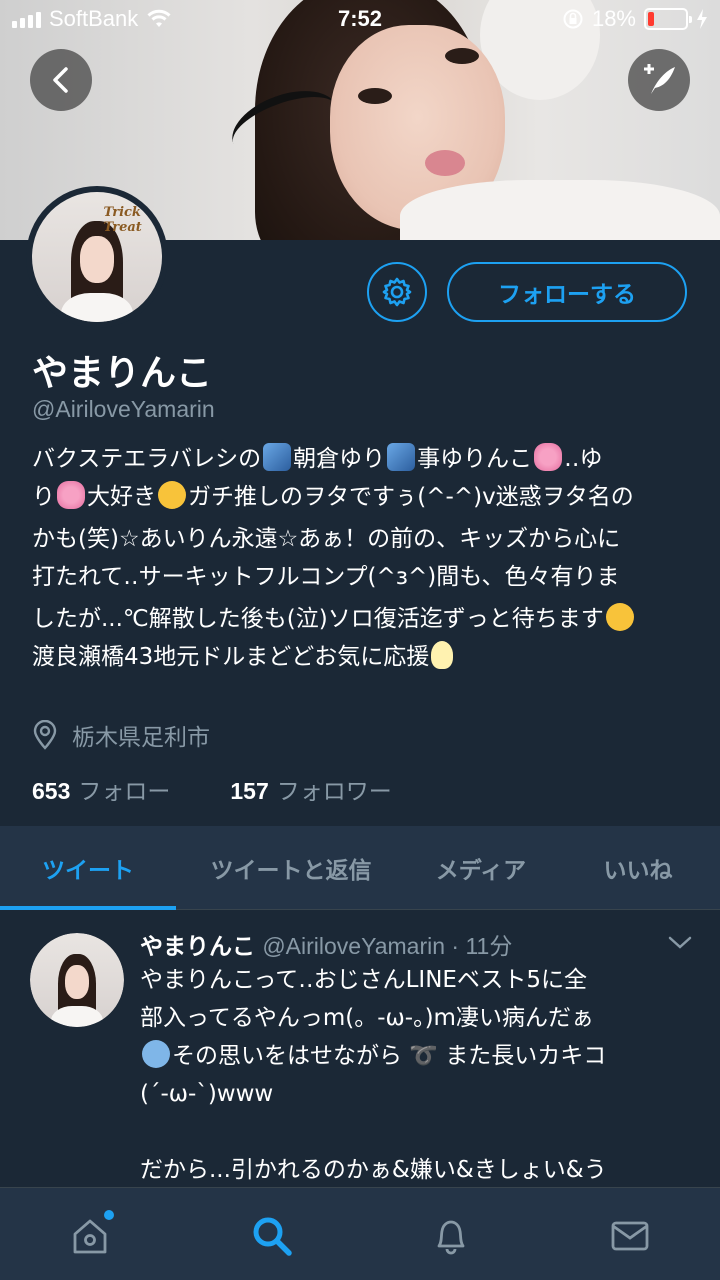 This screenshot has width=720, height=1280. I want to click on tweet-line: やまりんこって‥おじさんLINEベスト5に全, so click(364, 980).